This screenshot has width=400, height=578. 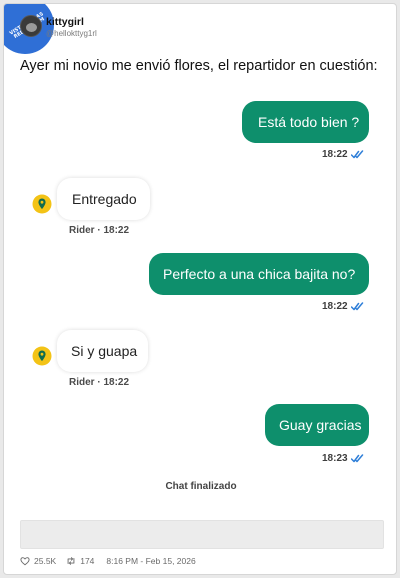 What do you see at coordinates (309, 122) in the screenshot?
I see `message-text: Está todo bien ?` at bounding box center [309, 122].